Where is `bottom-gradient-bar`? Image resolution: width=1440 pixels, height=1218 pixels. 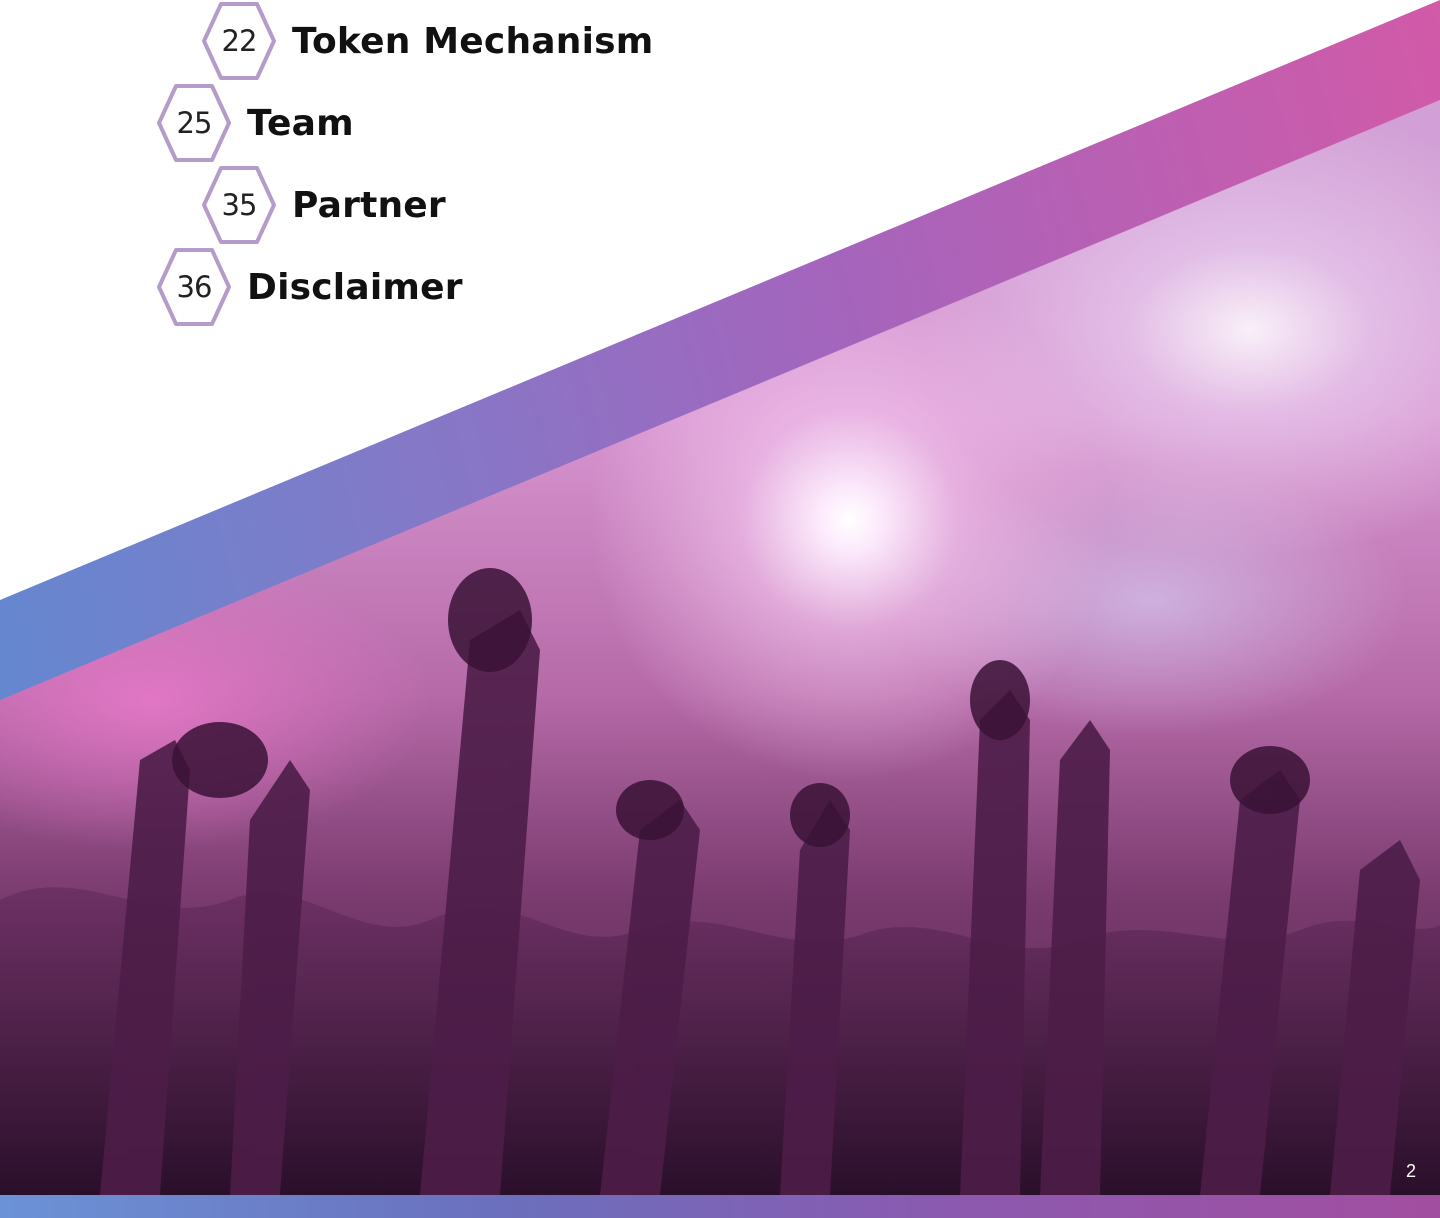 bottom-gradient-bar is located at coordinates (720, 1206).